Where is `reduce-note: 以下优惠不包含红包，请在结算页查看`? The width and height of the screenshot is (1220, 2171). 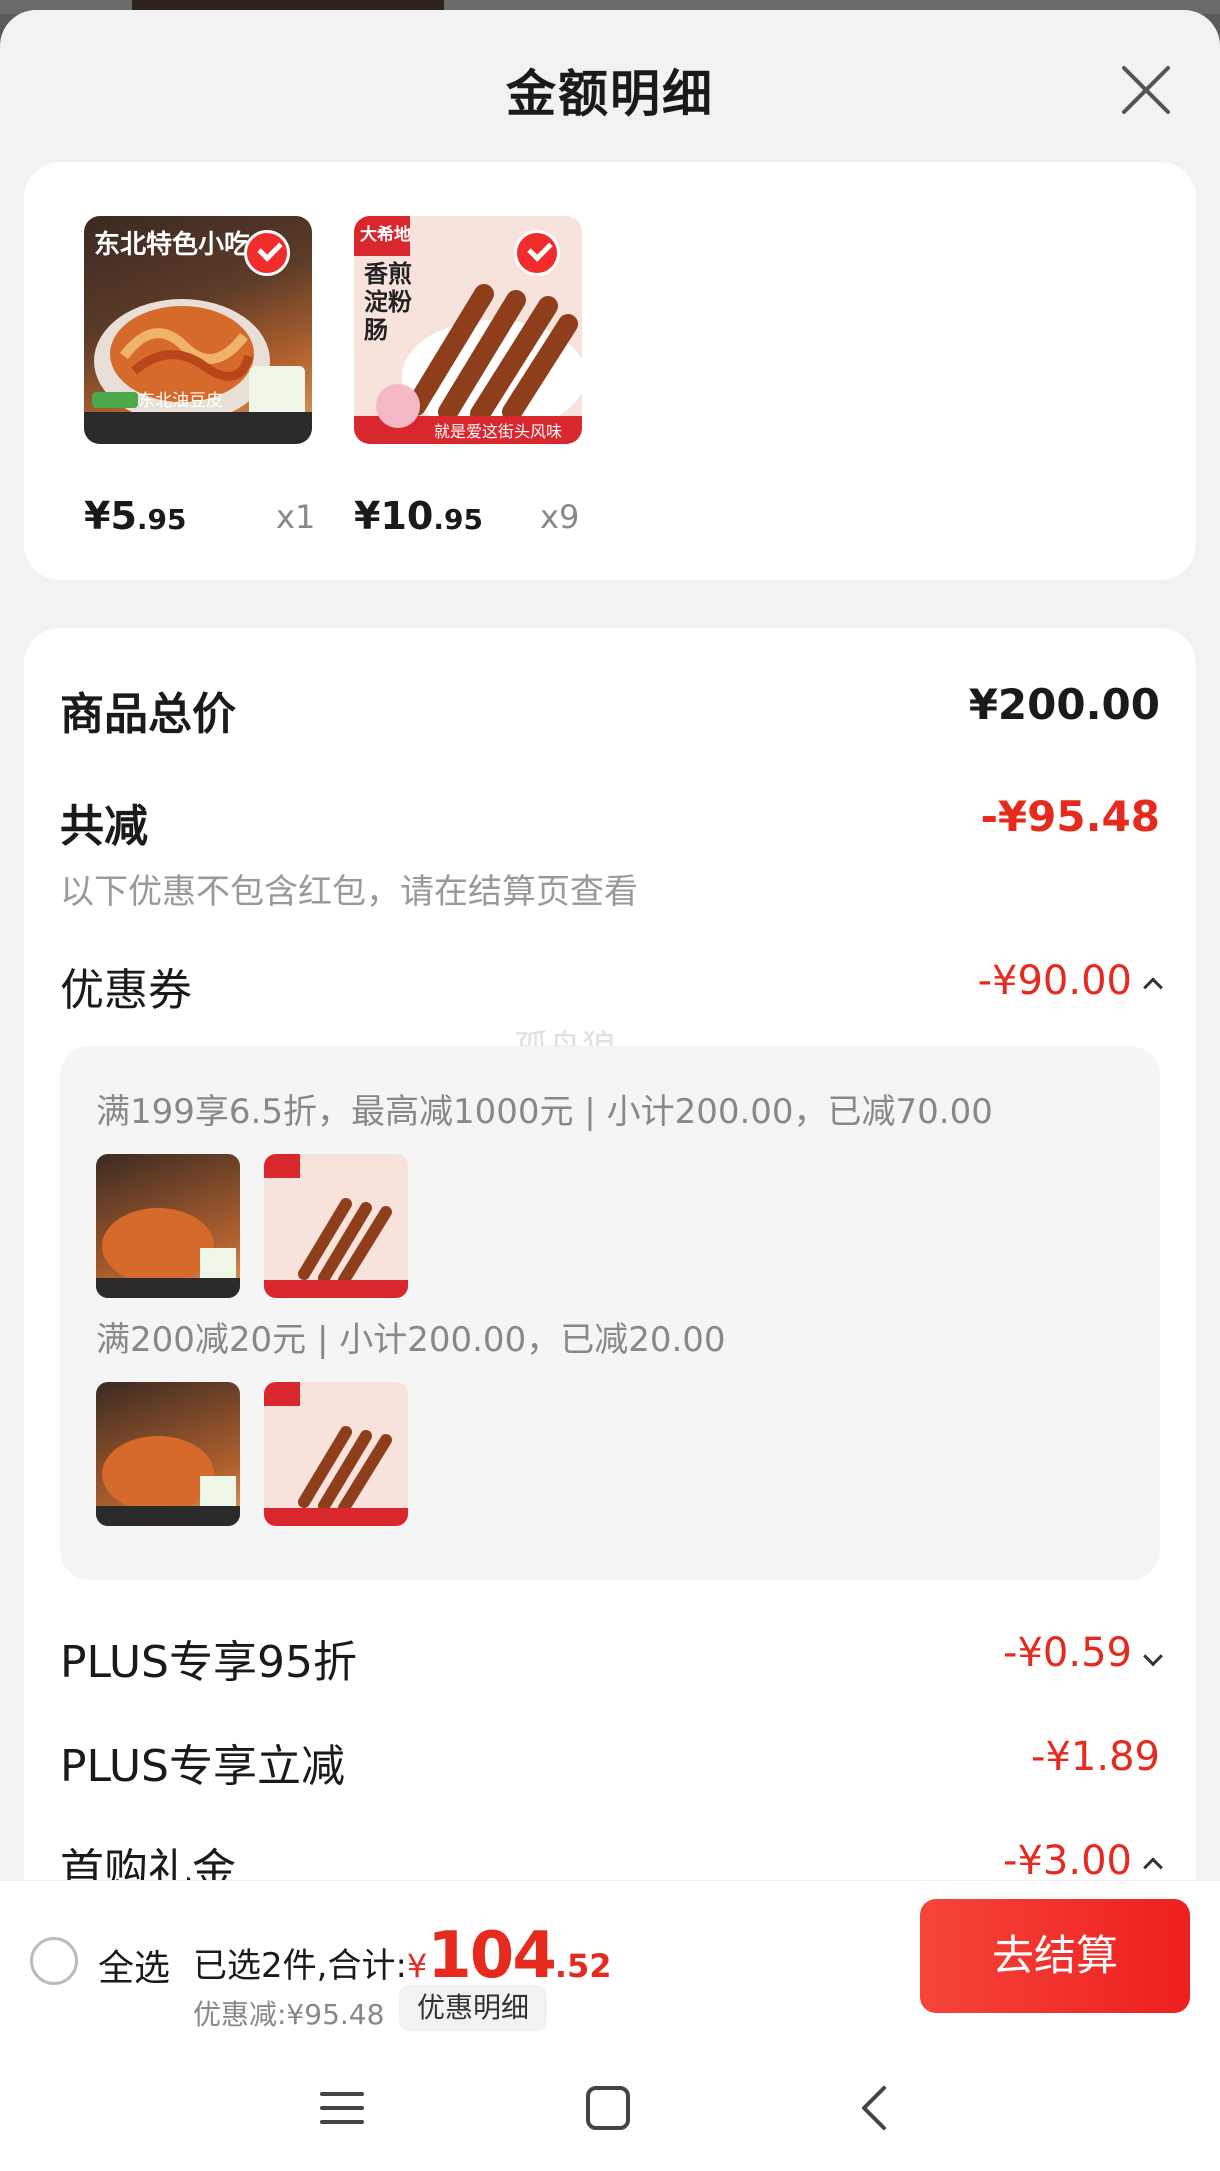
reduce-note: 以下优惠不包含红包，请在结算页查看 is located at coordinates (349, 892).